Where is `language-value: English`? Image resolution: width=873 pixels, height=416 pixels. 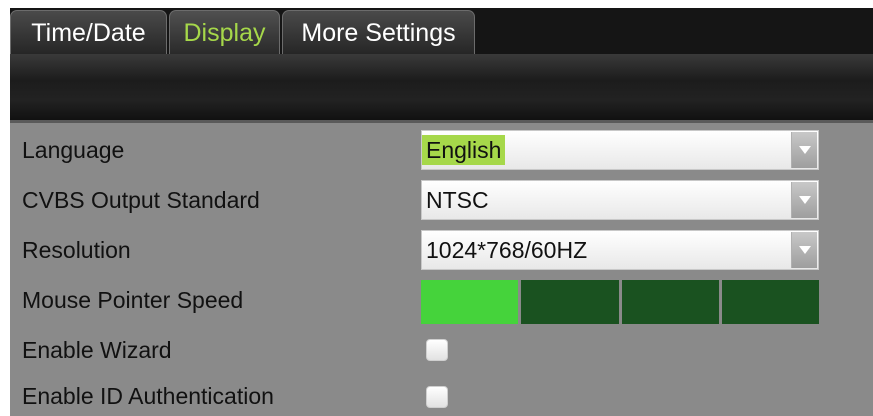 language-value: English is located at coordinates (464, 150).